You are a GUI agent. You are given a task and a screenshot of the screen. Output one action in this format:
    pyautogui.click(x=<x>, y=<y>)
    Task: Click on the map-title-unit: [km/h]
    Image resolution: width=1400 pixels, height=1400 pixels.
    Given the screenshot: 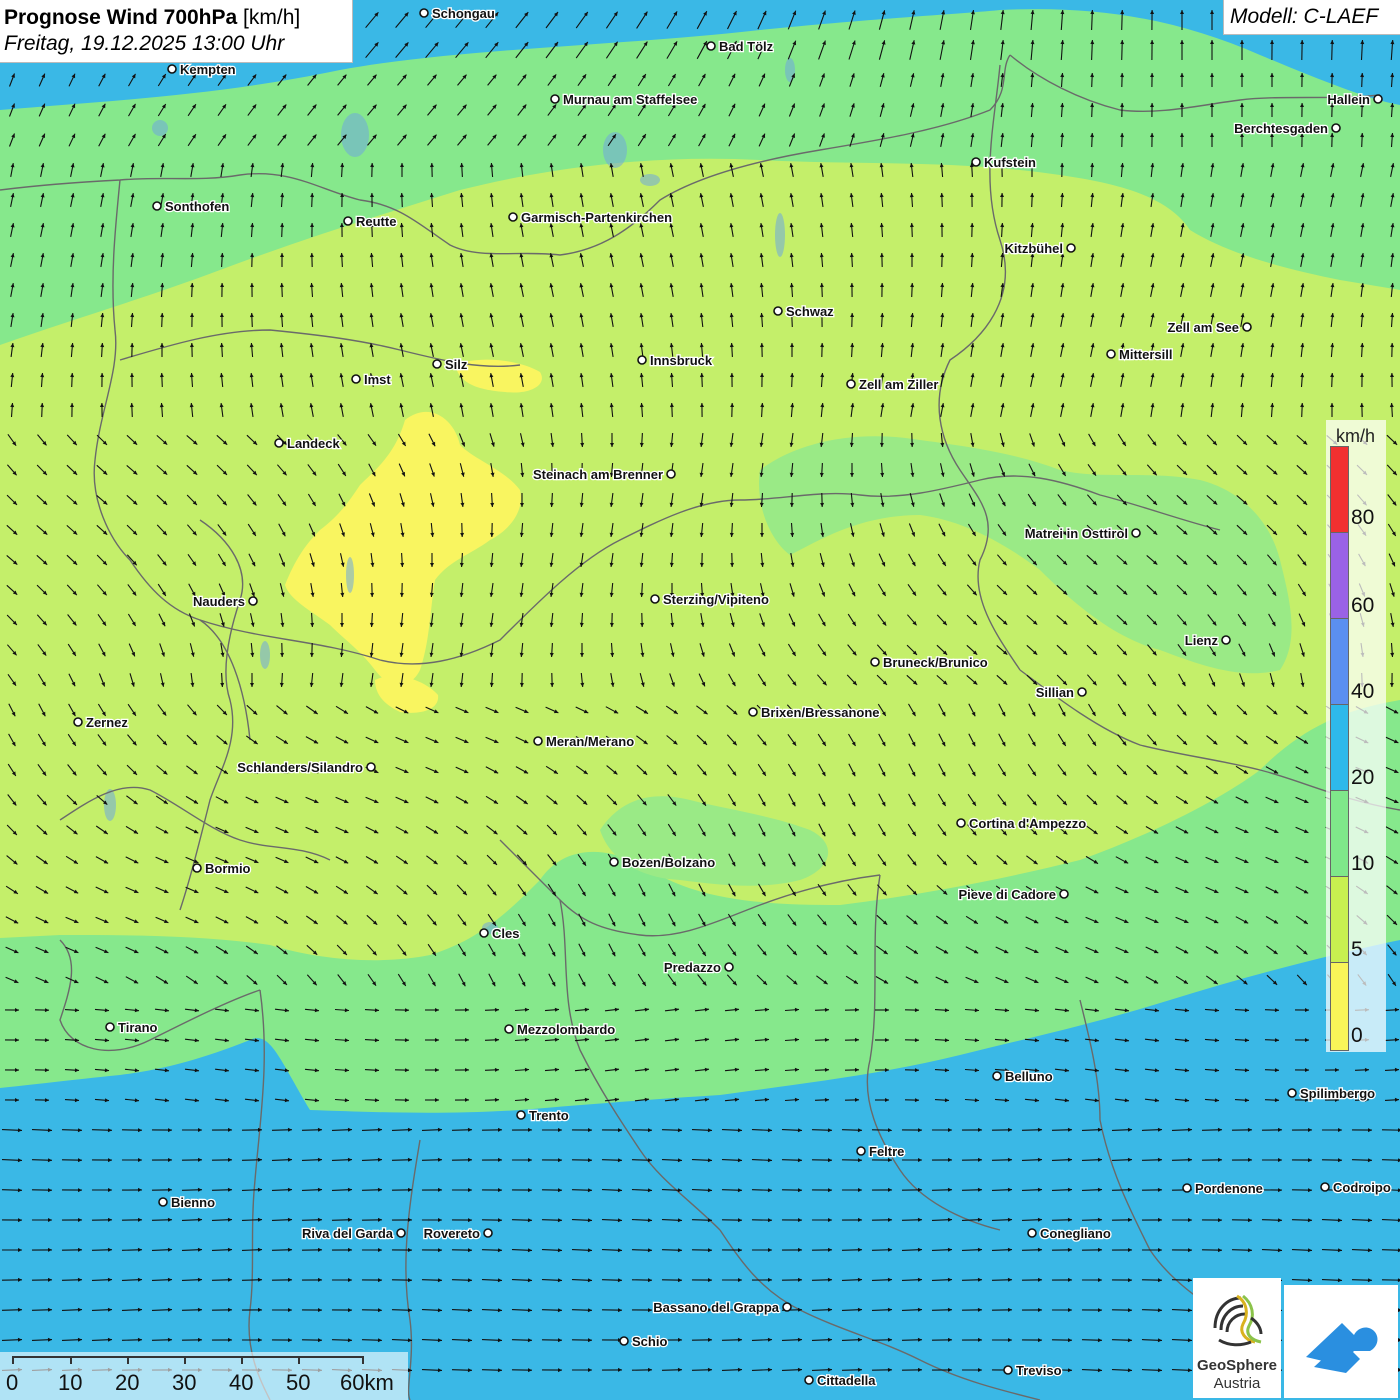 What is the action you would take?
    pyautogui.click(x=269, y=17)
    